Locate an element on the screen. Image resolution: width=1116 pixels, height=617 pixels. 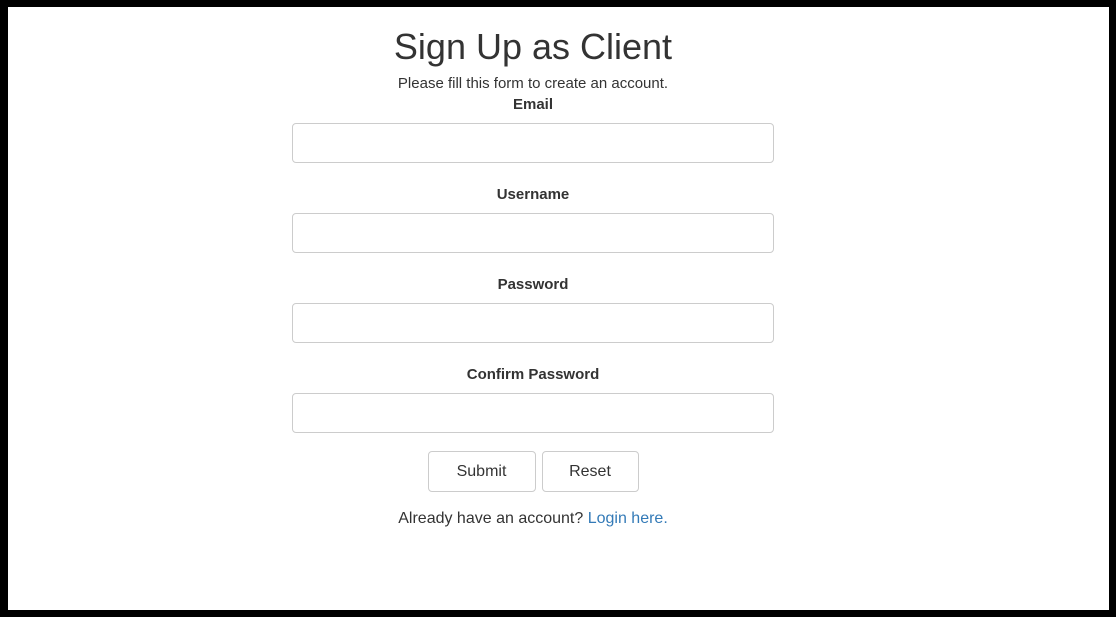
form-actions: Submit Reset is located at coordinates (533, 471).